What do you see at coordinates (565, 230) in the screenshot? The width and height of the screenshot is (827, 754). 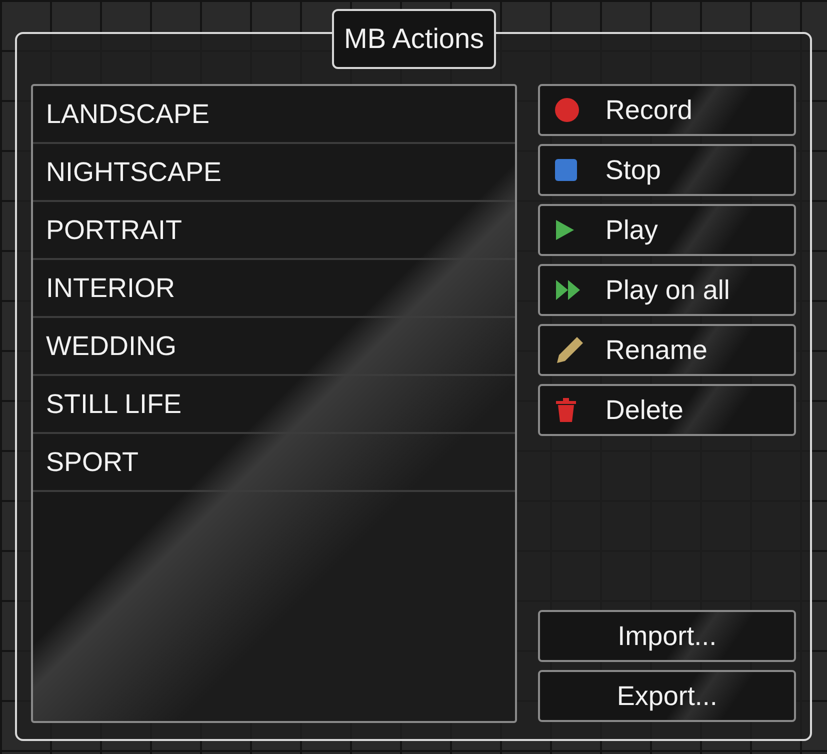 I see `play-icon` at bounding box center [565, 230].